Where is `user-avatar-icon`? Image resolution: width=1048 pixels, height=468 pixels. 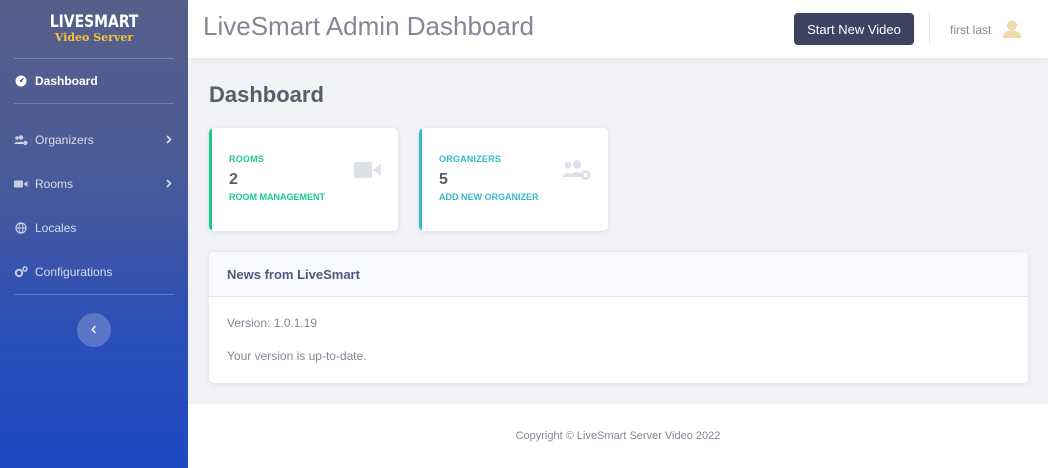 user-avatar-icon is located at coordinates (1012, 31).